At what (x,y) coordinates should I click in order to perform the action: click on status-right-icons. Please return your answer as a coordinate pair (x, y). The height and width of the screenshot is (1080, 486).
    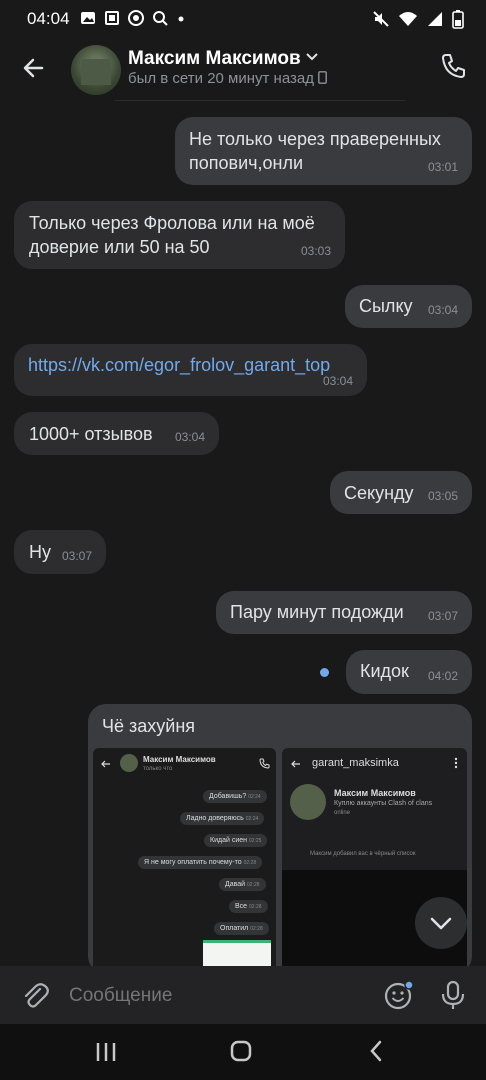
    Looking at the image, I should click on (418, 21).